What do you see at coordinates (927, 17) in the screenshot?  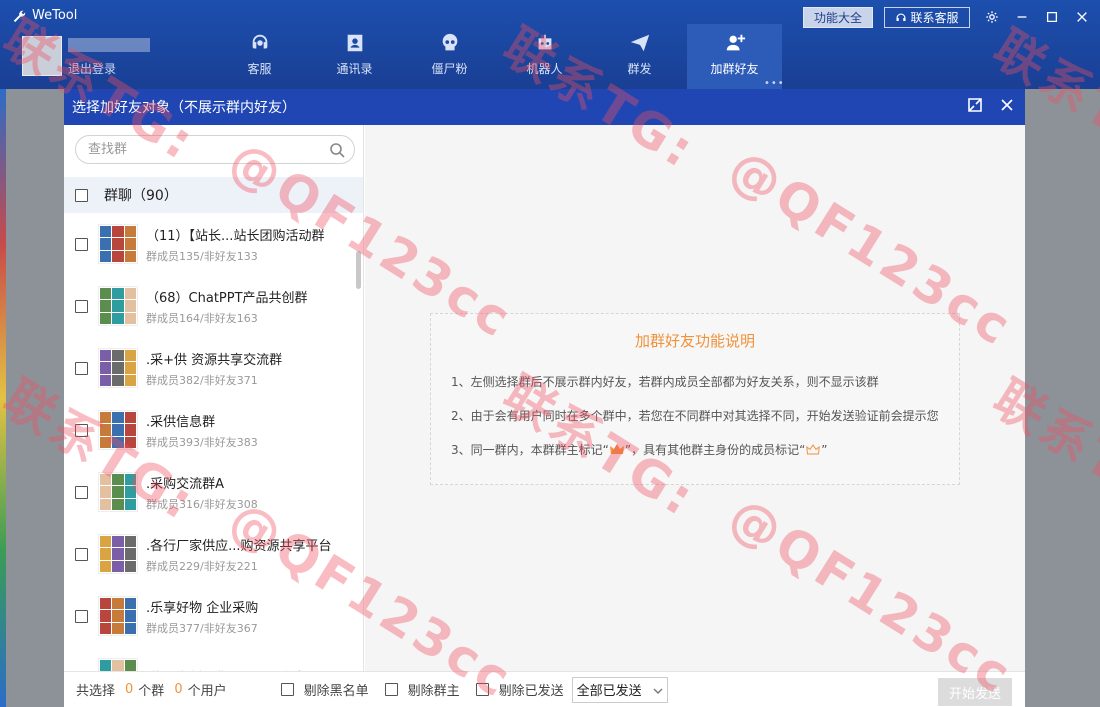 I see `support-button: 联系客服` at bounding box center [927, 17].